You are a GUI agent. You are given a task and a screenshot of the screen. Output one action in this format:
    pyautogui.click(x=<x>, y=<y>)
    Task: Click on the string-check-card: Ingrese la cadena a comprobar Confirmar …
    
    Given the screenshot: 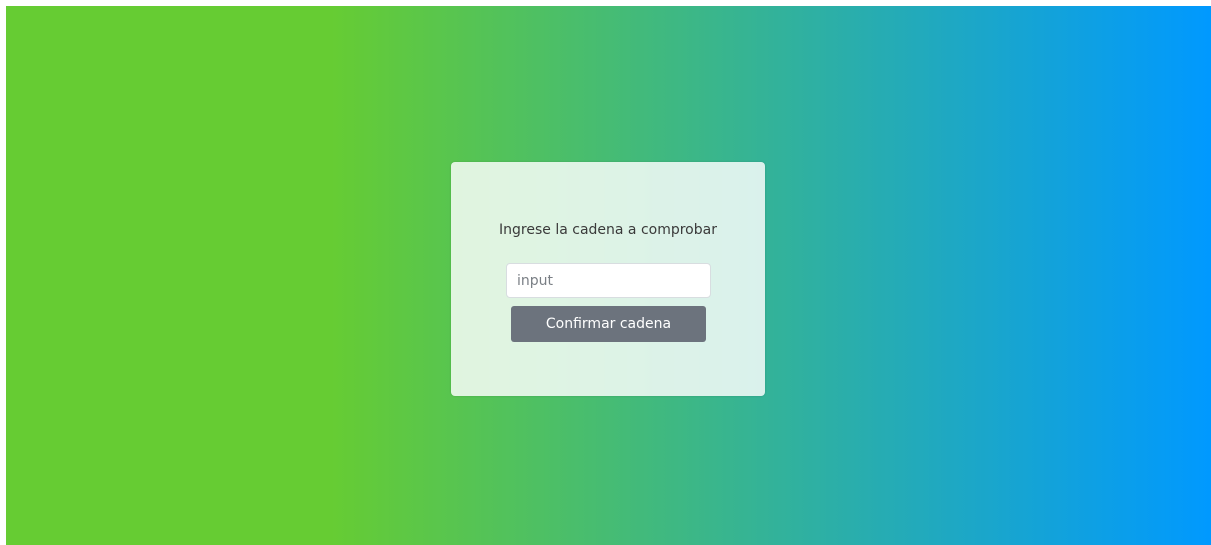 What is the action you would take?
    pyautogui.click(x=608, y=279)
    